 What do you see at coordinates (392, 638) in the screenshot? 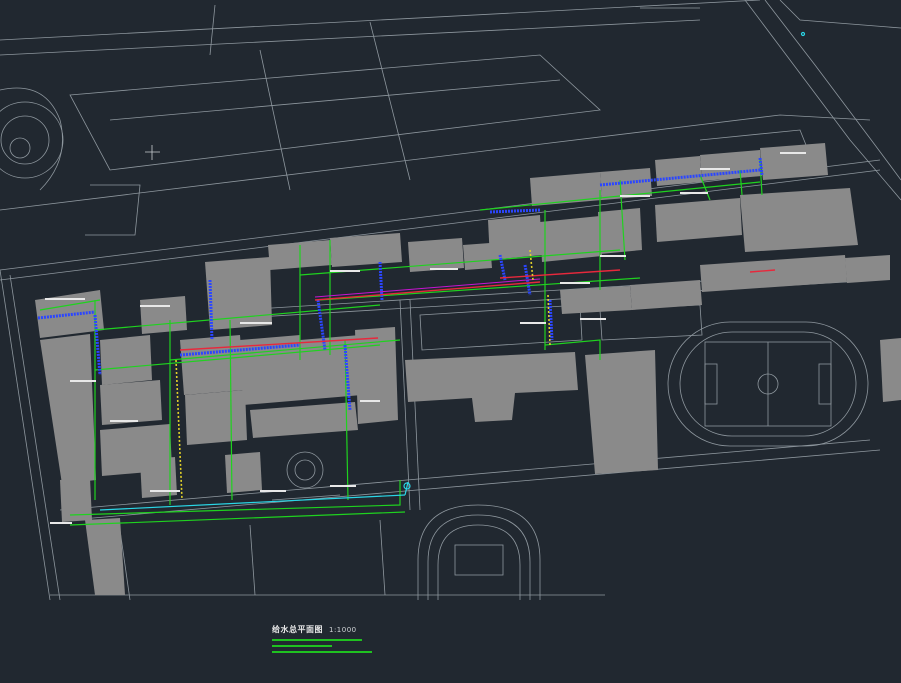
I see `drawing-title-block: 给水总平面图 1:1000` at bounding box center [392, 638].